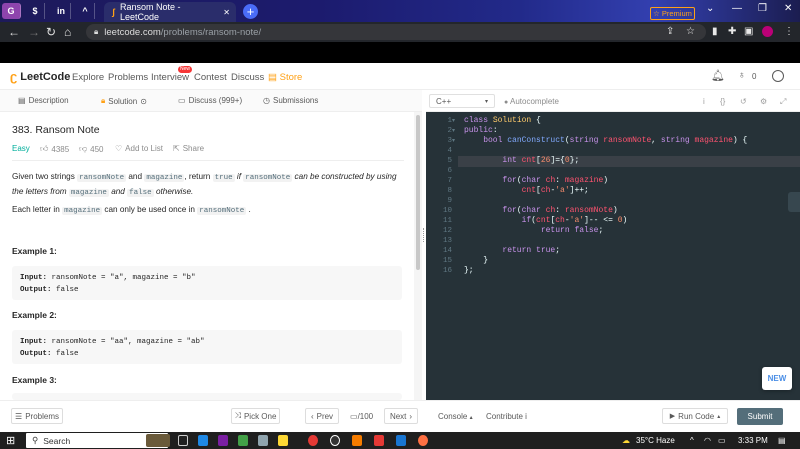 The height and width of the screenshot is (449, 800). Describe the element at coordinates (361, 416) in the screenshot. I see `page-indicator: ▭/100` at that location.